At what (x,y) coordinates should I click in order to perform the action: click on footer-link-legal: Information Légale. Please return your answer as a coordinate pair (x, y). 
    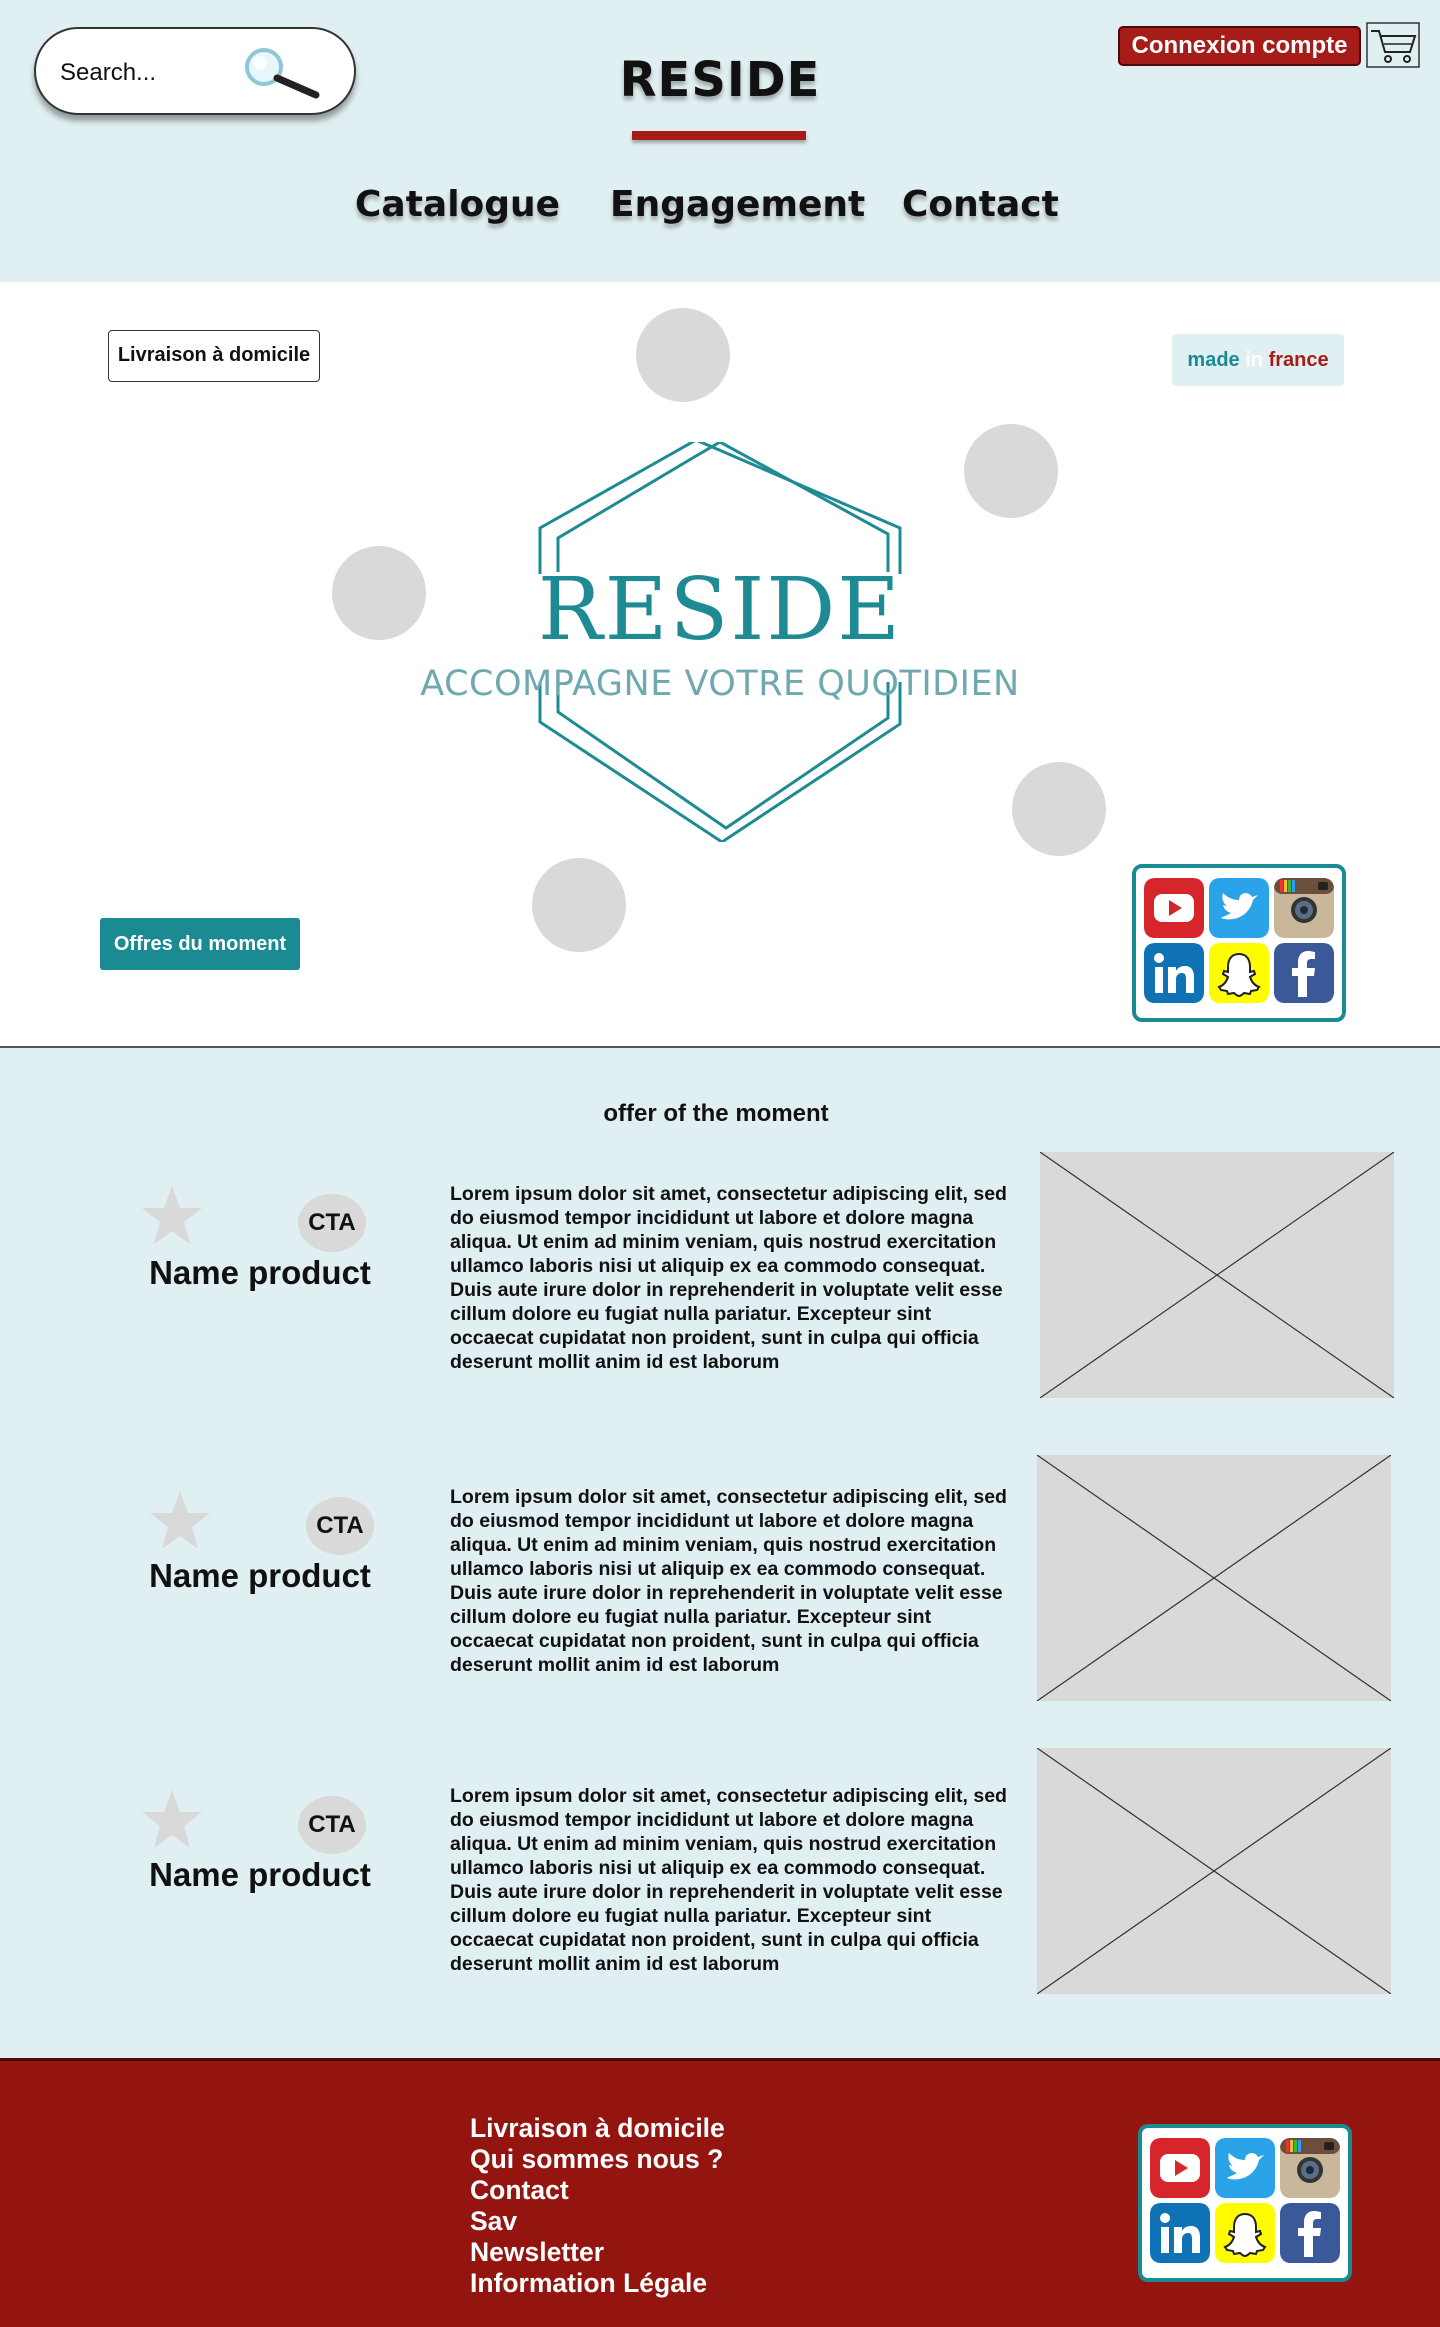
    Looking at the image, I should click on (597, 2283).